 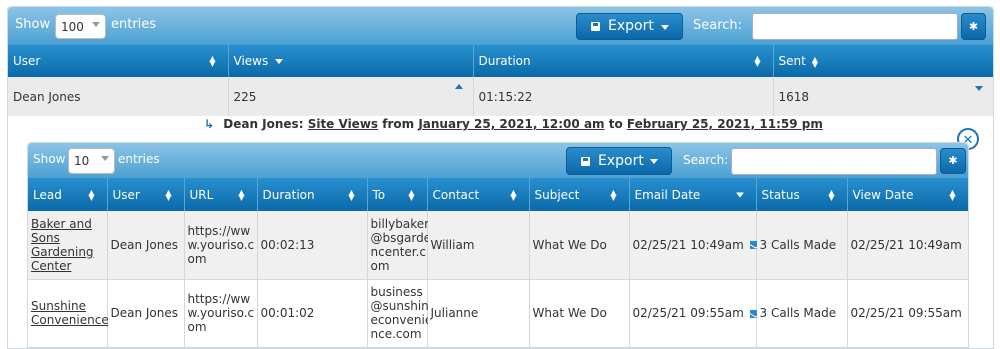 I want to click on lead-link: Sunshine Convenience, so click(x=70, y=313).